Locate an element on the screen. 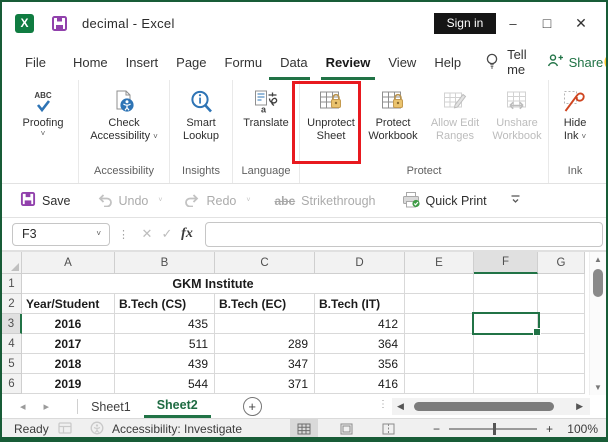 This screenshot has height=442, width=608. tab-page-layout: Page is located at coordinates (191, 62).